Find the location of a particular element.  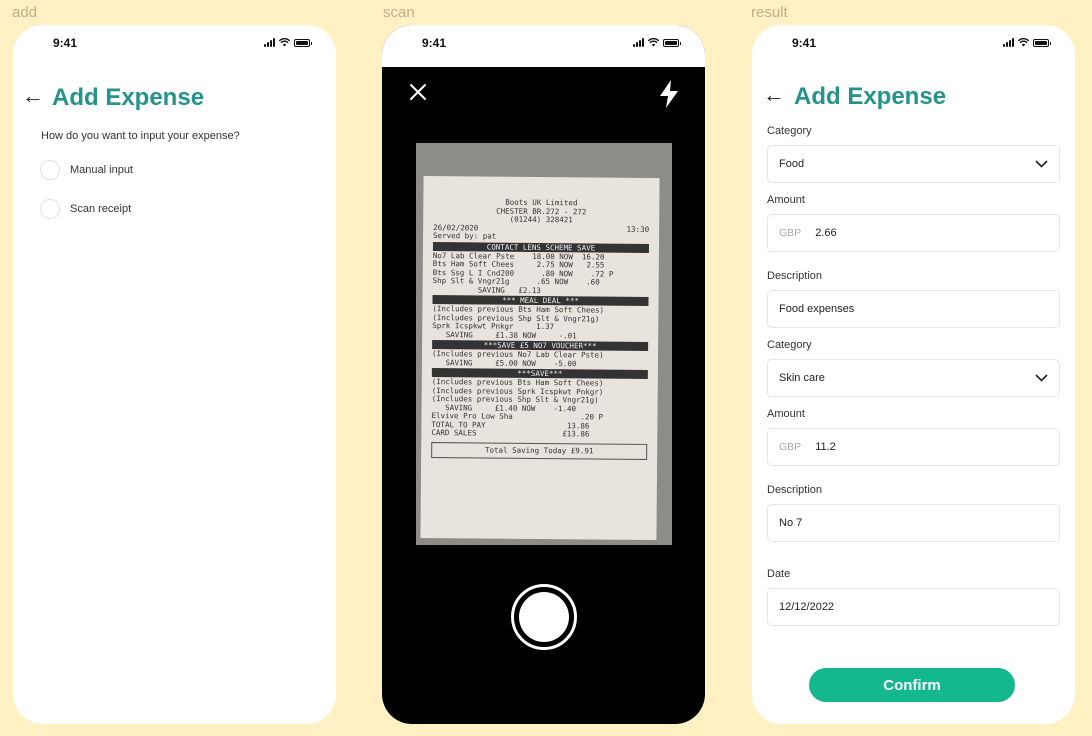

amount-field: GBP 2.66 is located at coordinates (913, 233).